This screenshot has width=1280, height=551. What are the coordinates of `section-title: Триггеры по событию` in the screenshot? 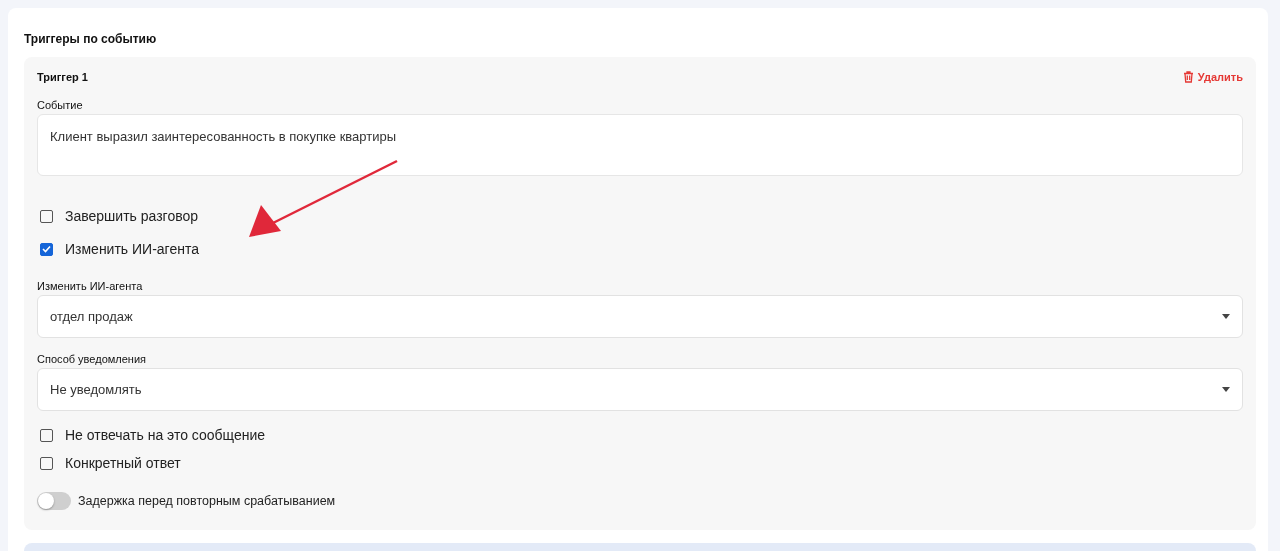 It's located at (90, 39).